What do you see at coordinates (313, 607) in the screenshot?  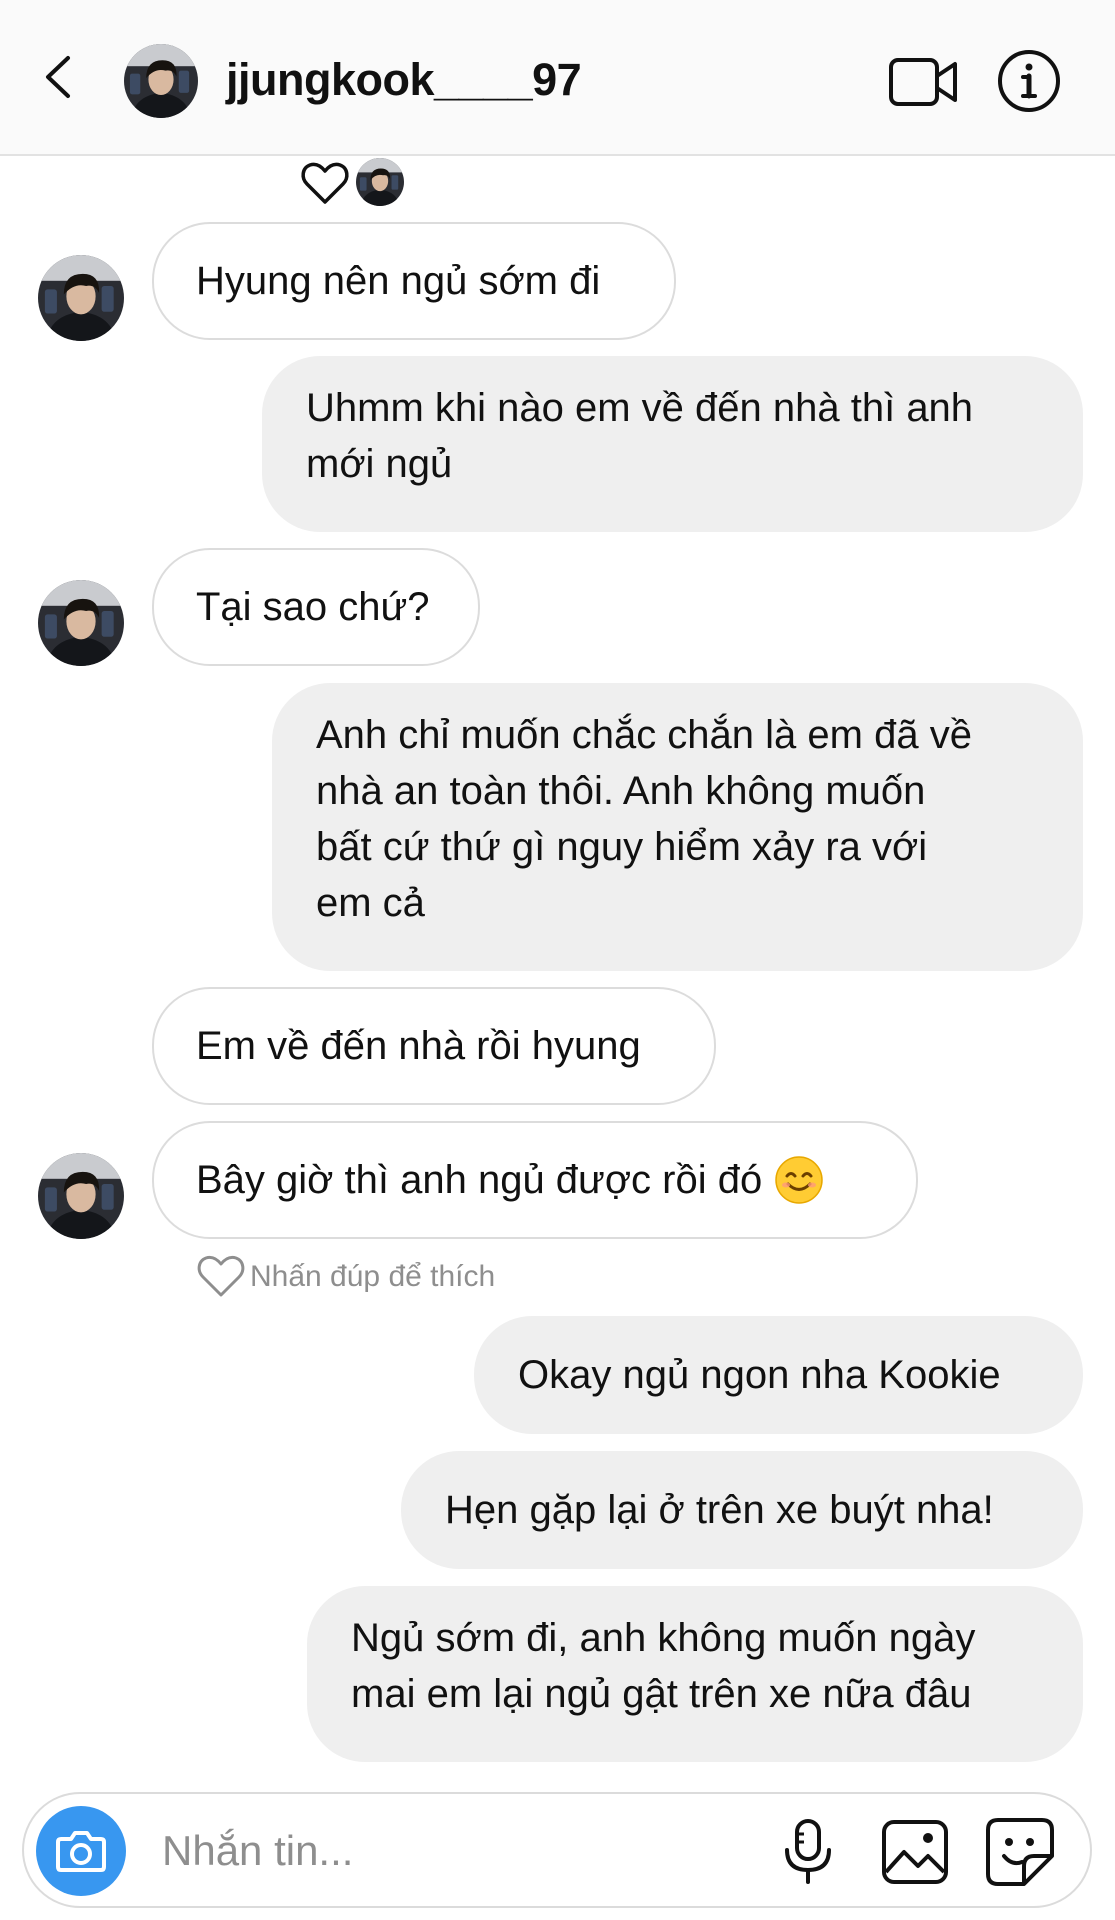 I see `message-text: Tại sao chứ?` at bounding box center [313, 607].